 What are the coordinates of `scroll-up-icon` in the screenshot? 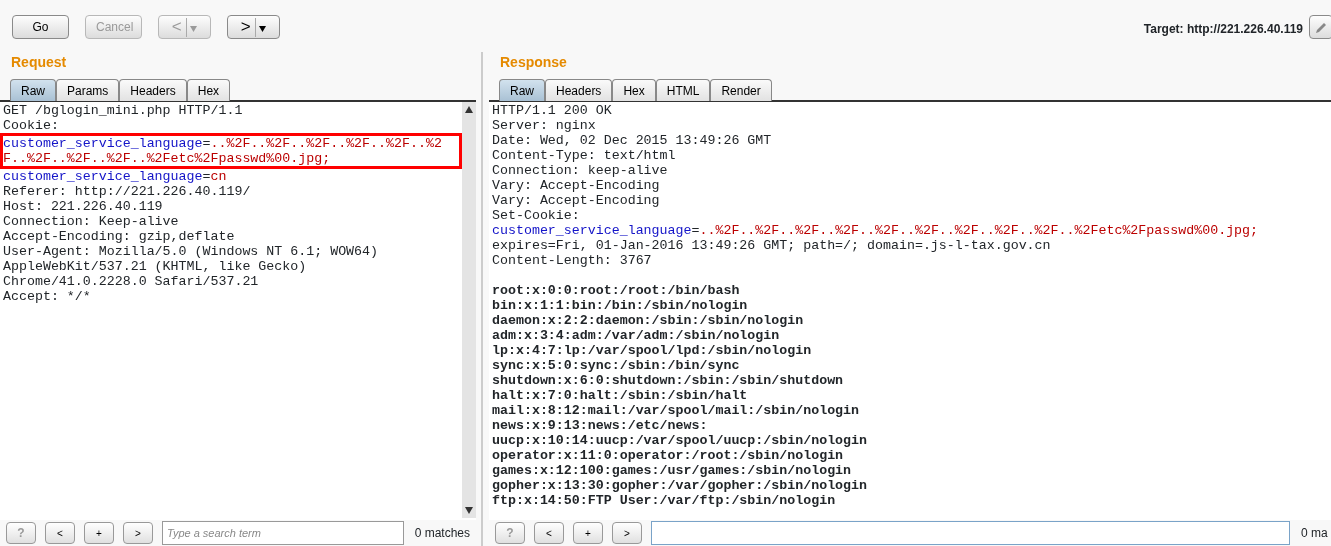 It's located at (469, 109).